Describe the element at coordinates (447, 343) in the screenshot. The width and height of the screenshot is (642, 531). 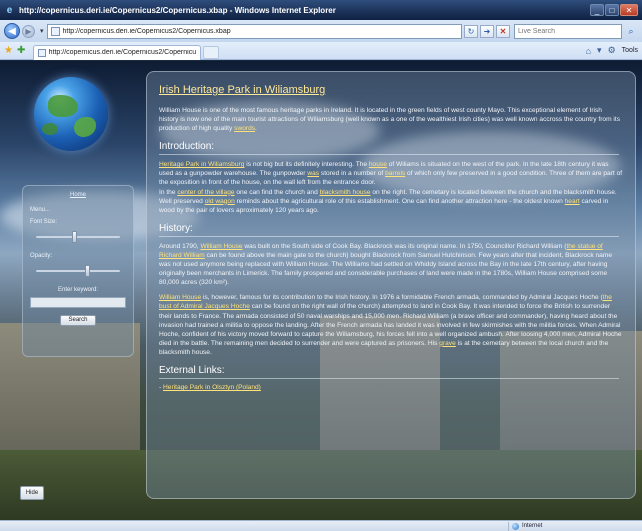
I see `grave-link: grave` at that location.